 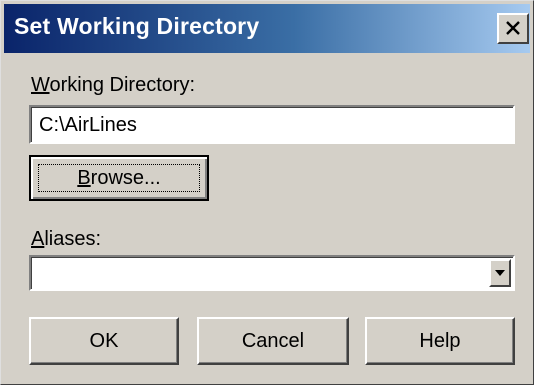 What do you see at coordinates (272, 273) in the screenshot?
I see `aliases-combobox` at bounding box center [272, 273].